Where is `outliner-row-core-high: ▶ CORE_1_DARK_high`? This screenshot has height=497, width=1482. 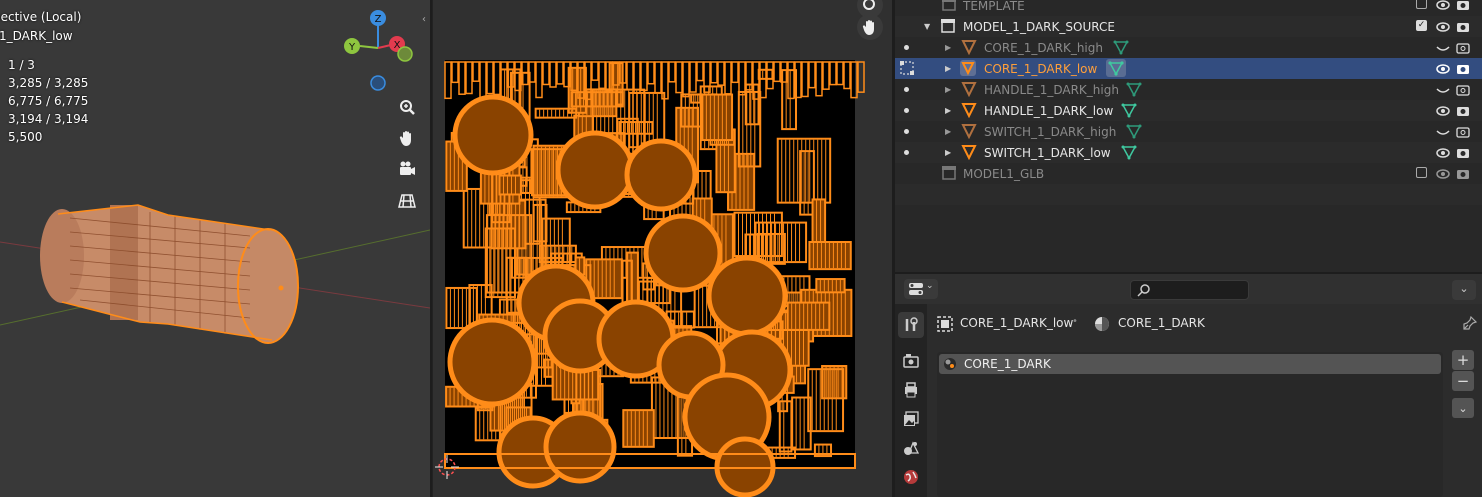
outliner-row-core-high: ▶ CORE_1_DARK_high is located at coordinates (1188, 47).